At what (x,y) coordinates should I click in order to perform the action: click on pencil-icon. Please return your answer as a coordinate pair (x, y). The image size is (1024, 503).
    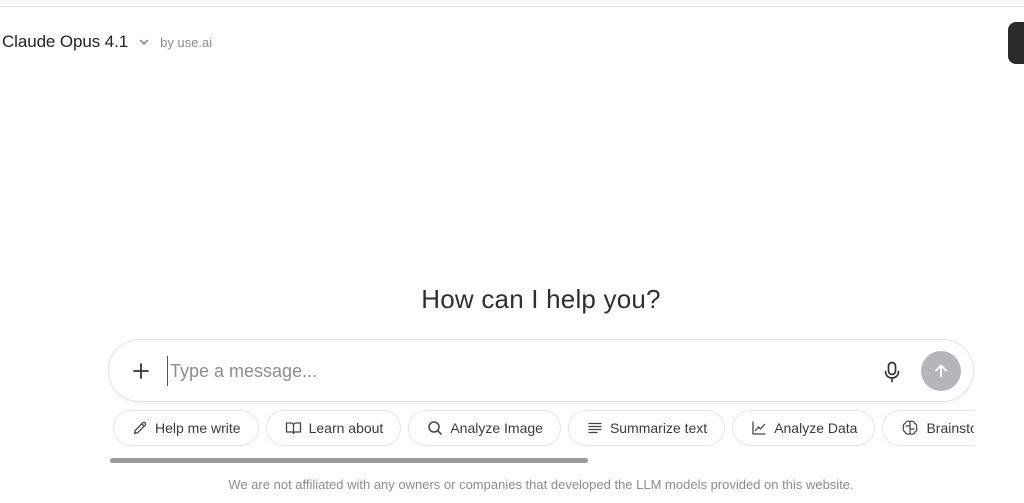
    Looking at the image, I should click on (140, 428).